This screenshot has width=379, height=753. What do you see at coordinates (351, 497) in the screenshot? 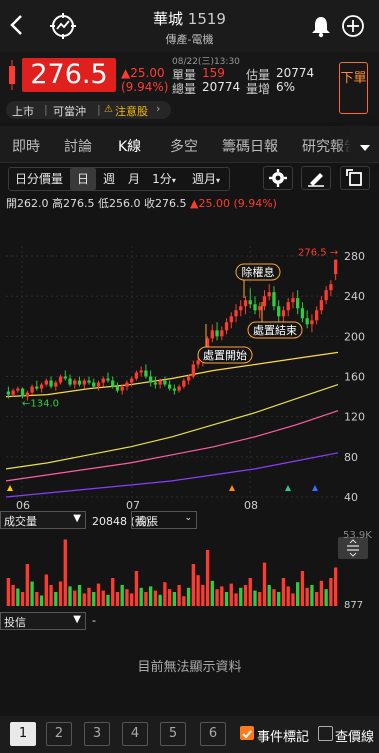
I see `y-tick-label: 40` at bounding box center [351, 497].